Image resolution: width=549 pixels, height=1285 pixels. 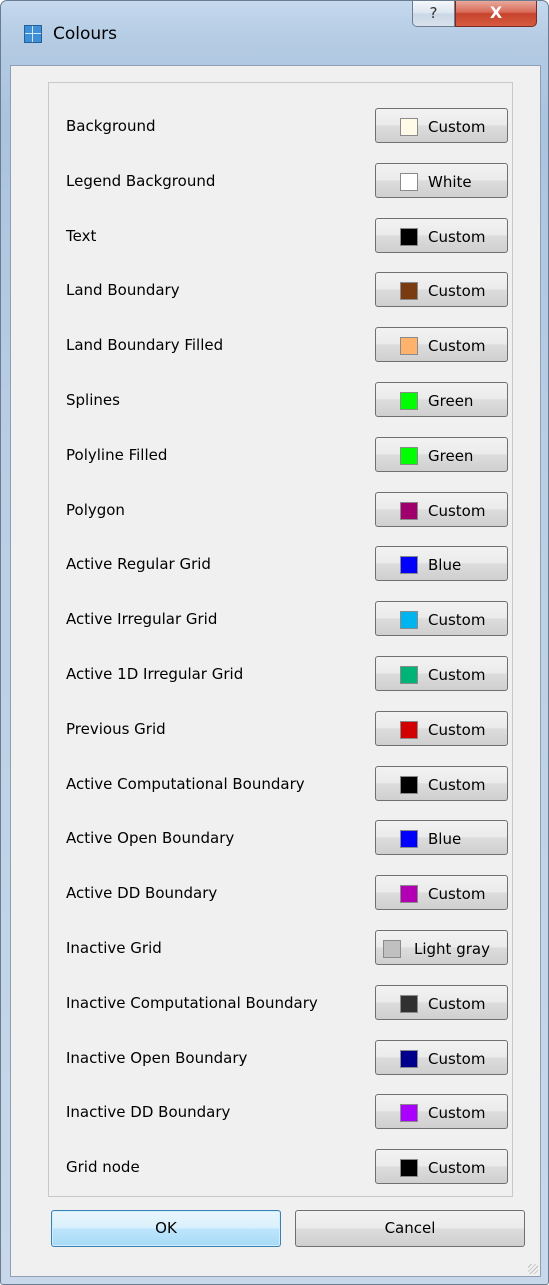 I want to click on ok-button: OK, so click(x=166, y=1228).